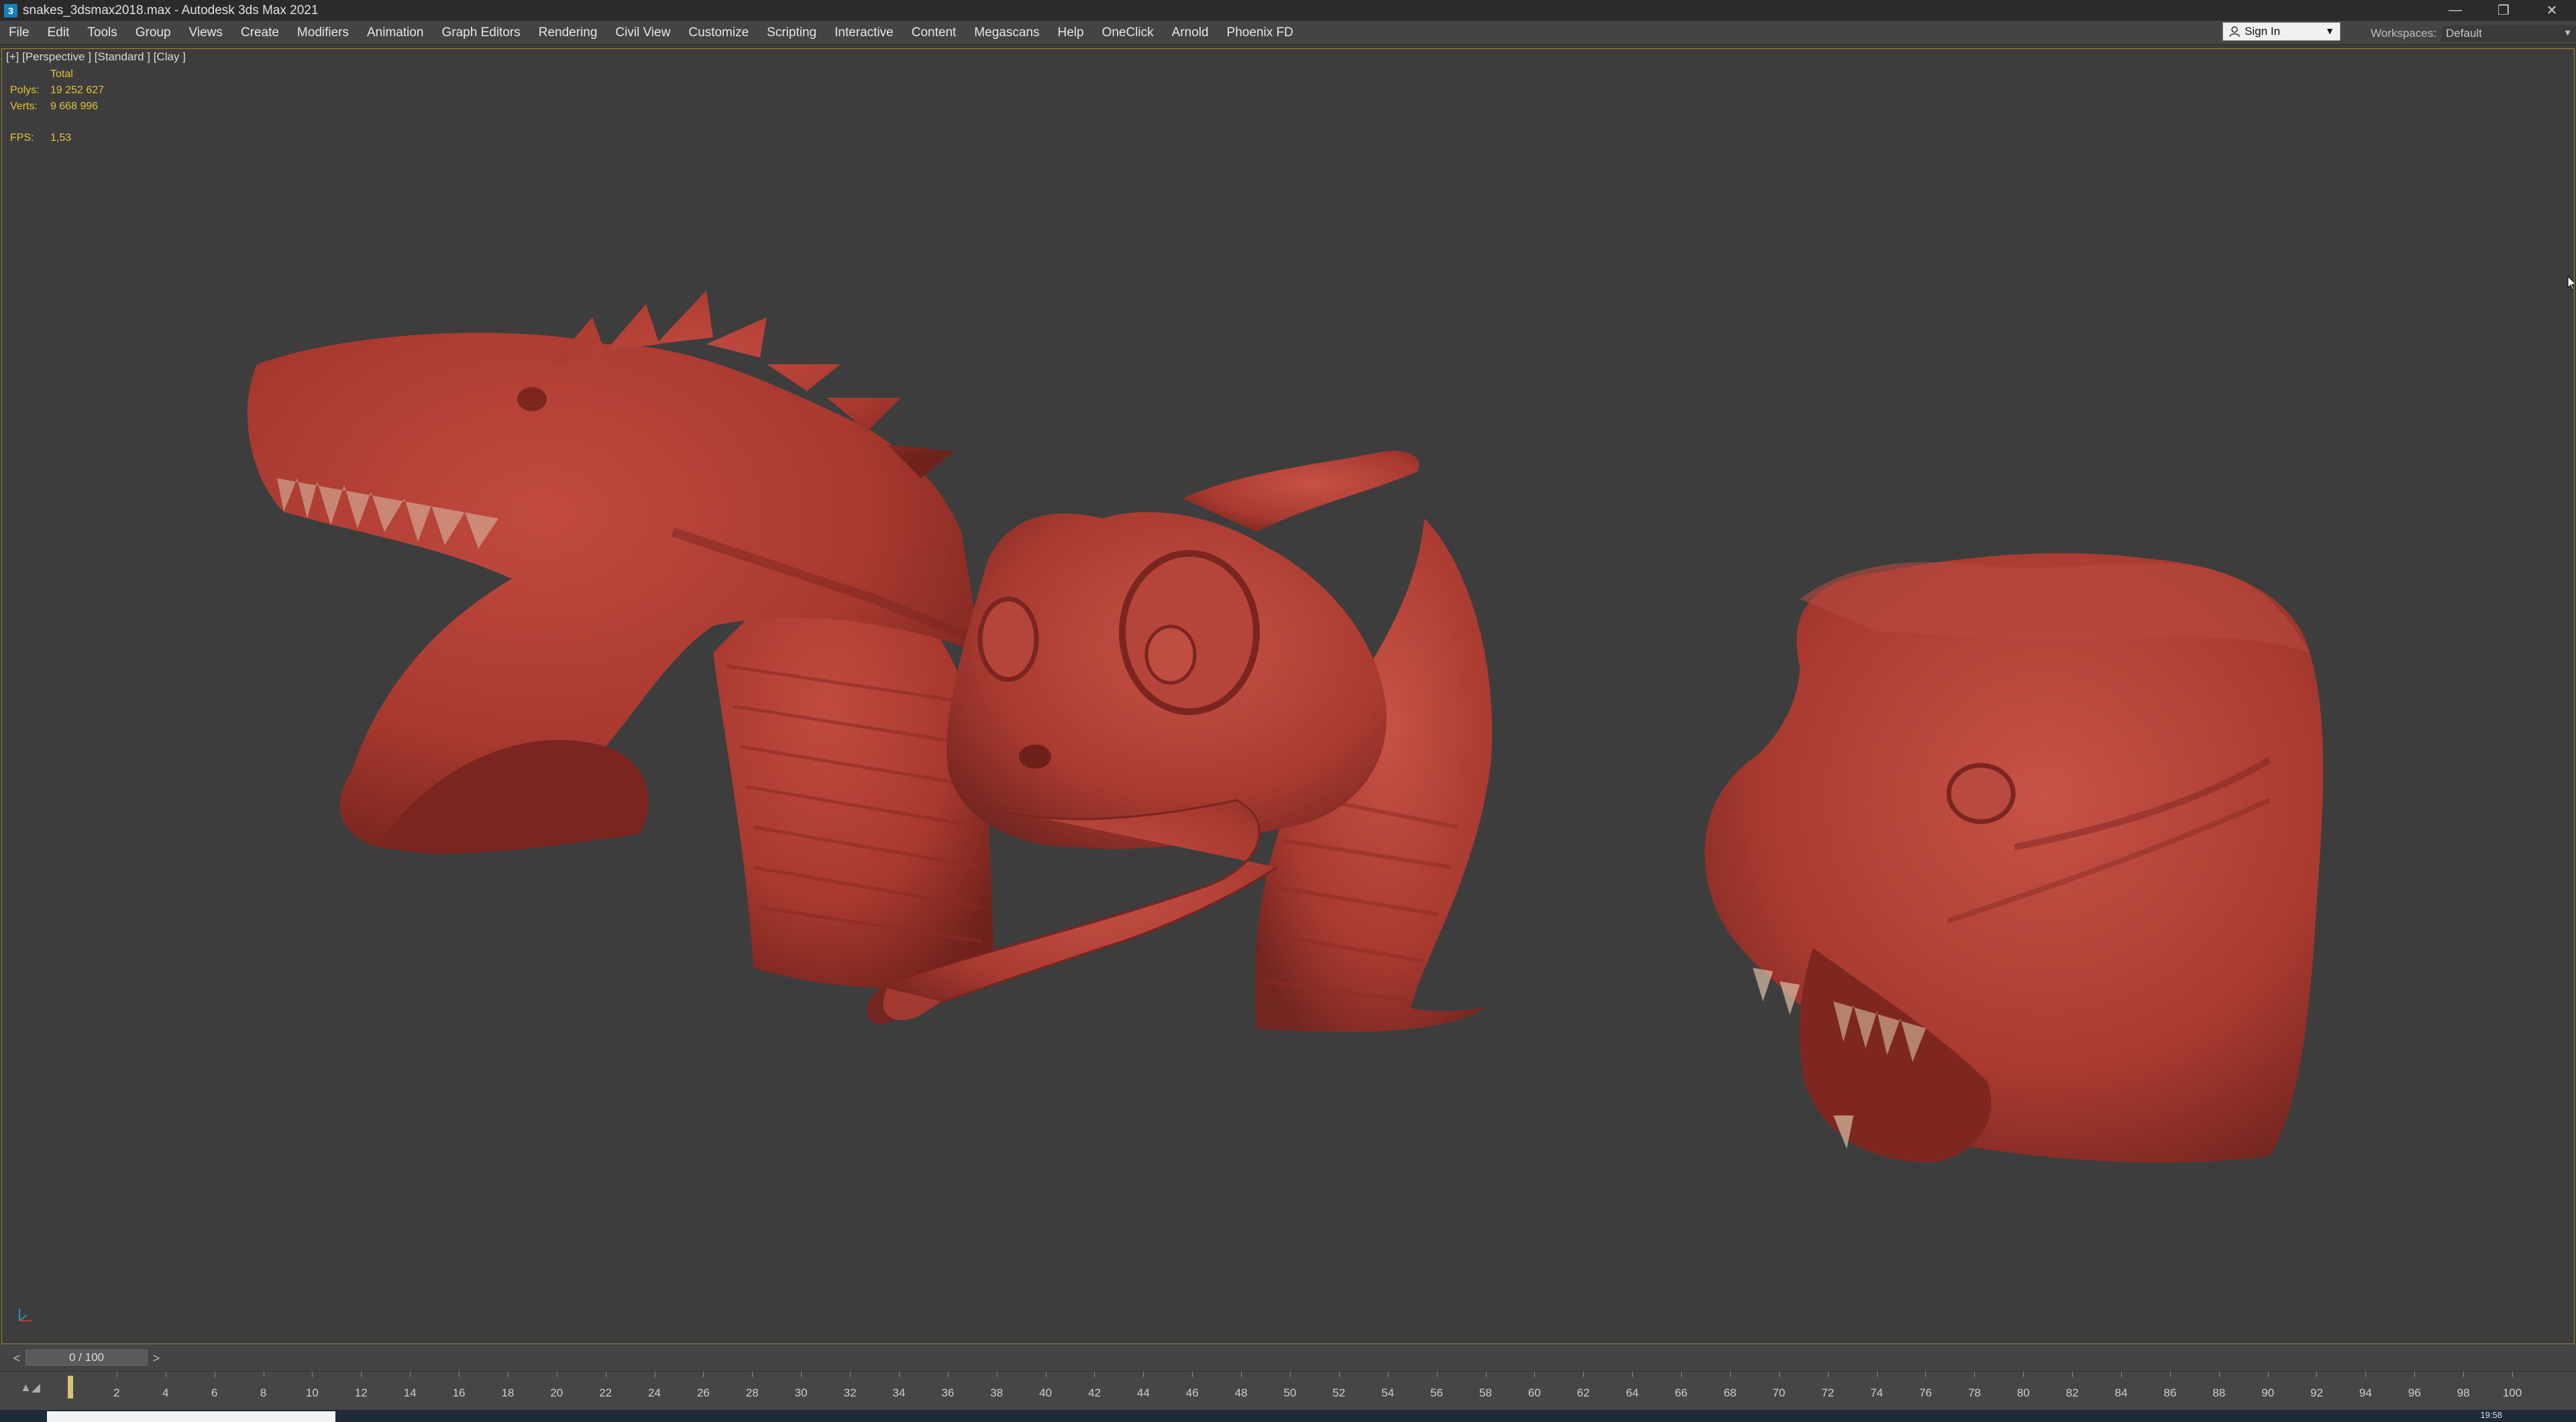 The height and width of the screenshot is (1422, 2576). I want to click on menu-animation: Animation, so click(395, 32).